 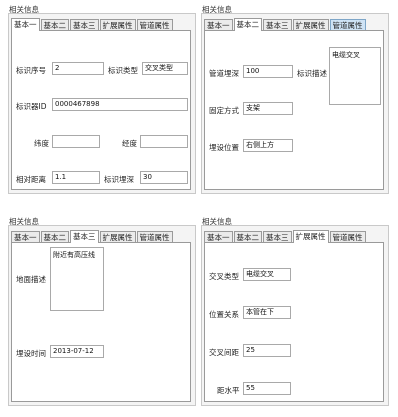 What do you see at coordinates (268, 108) in the screenshot?
I see `fixing-method-input: 支架` at bounding box center [268, 108].